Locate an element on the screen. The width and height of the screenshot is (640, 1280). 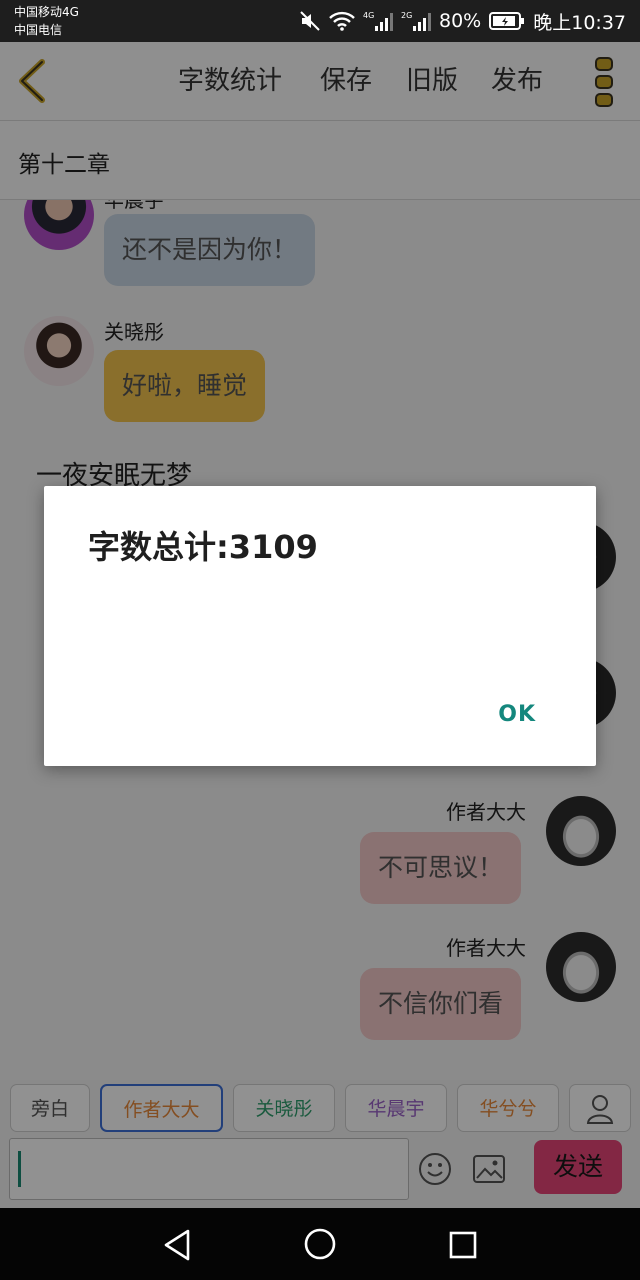
nav-back-icon is located at coordinates (177, 1245).